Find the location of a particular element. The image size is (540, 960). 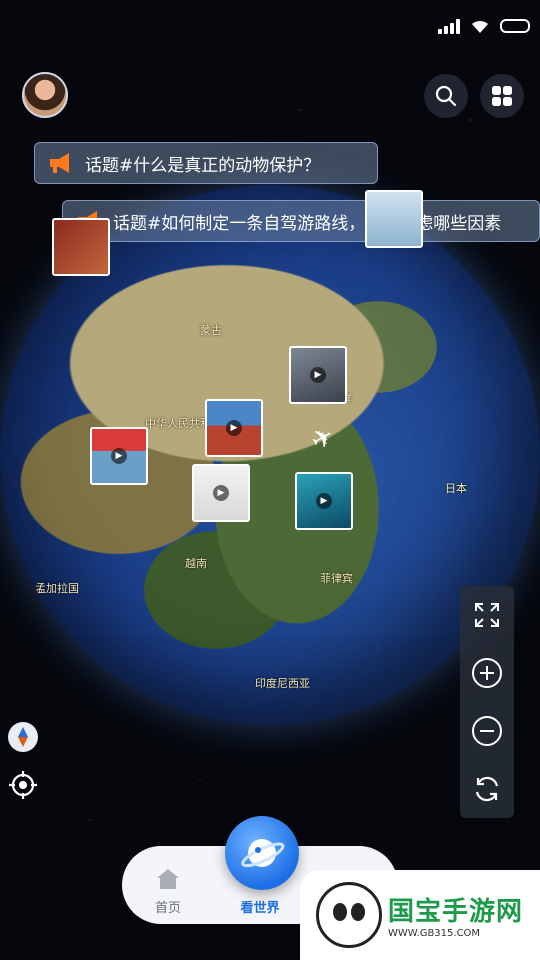

zoom-out-icon is located at coordinates (487, 731).